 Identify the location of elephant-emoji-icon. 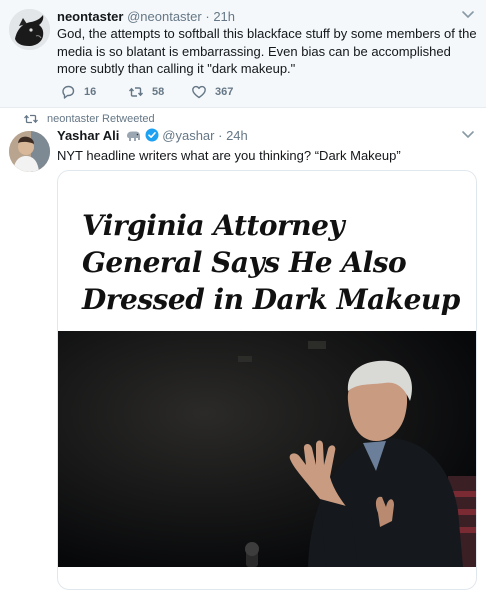
(134, 136).